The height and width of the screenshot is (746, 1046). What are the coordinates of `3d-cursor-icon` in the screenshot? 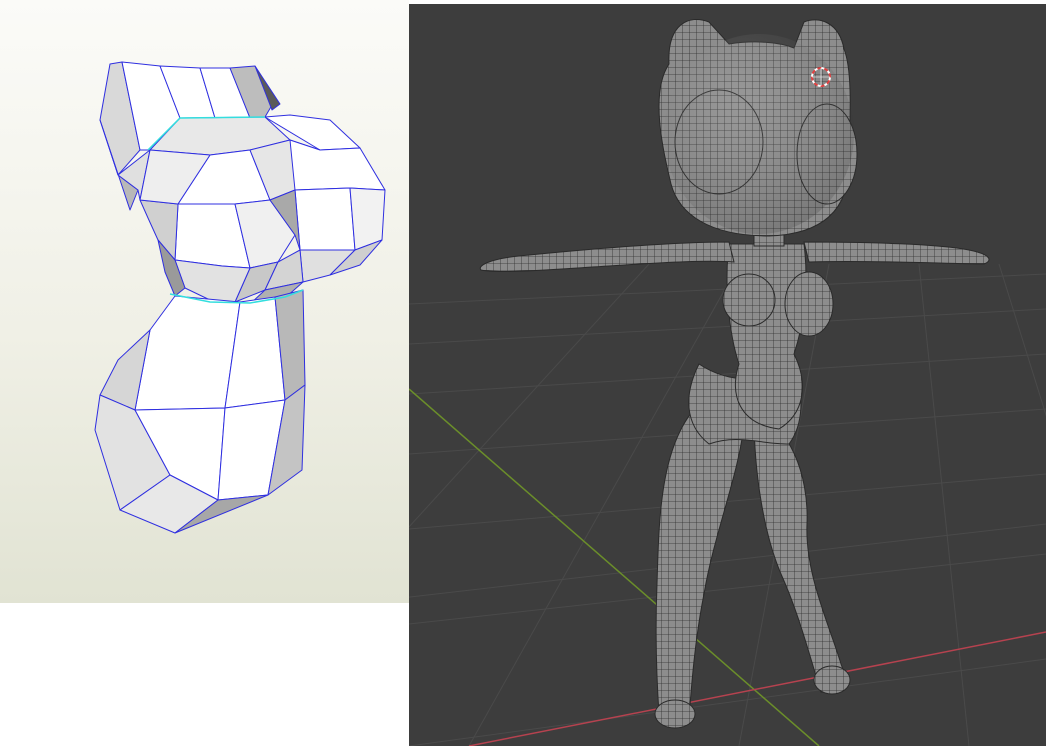 It's located at (821, 77).